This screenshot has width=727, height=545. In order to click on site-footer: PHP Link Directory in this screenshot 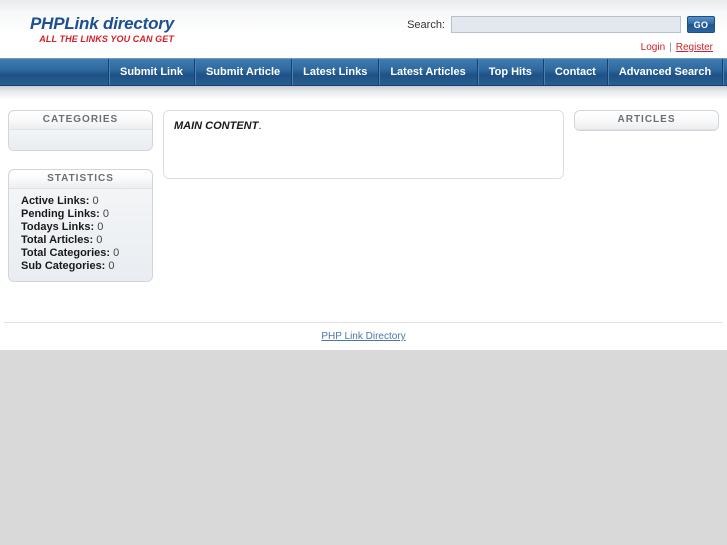, I will do `click(363, 336)`.